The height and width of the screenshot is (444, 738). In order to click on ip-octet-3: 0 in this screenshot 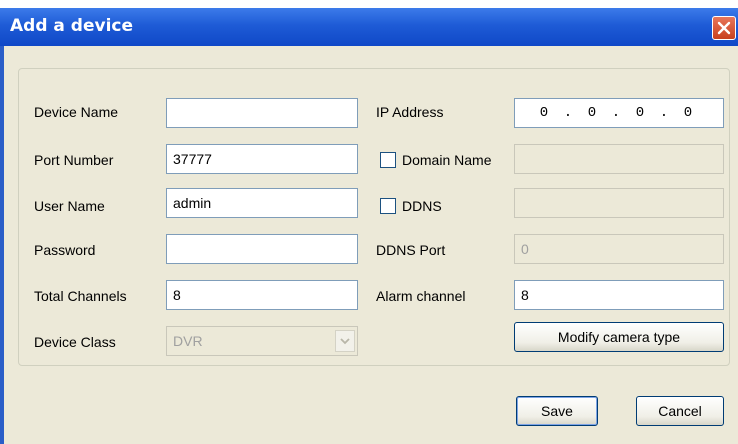, I will do `click(640, 113)`.